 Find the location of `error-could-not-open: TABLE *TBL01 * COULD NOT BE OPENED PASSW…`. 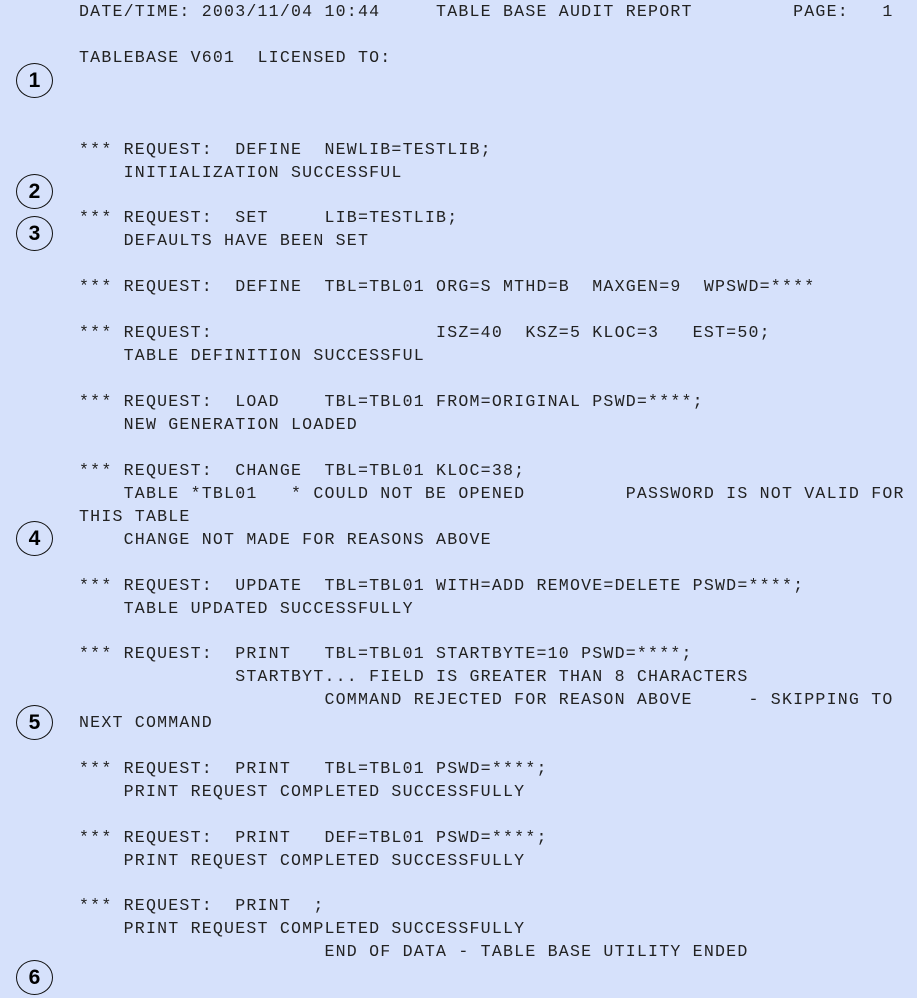

error-could-not-open: TABLE *TBL01 * COULD NOT BE OPENED PASSW… is located at coordinates (492, 493).